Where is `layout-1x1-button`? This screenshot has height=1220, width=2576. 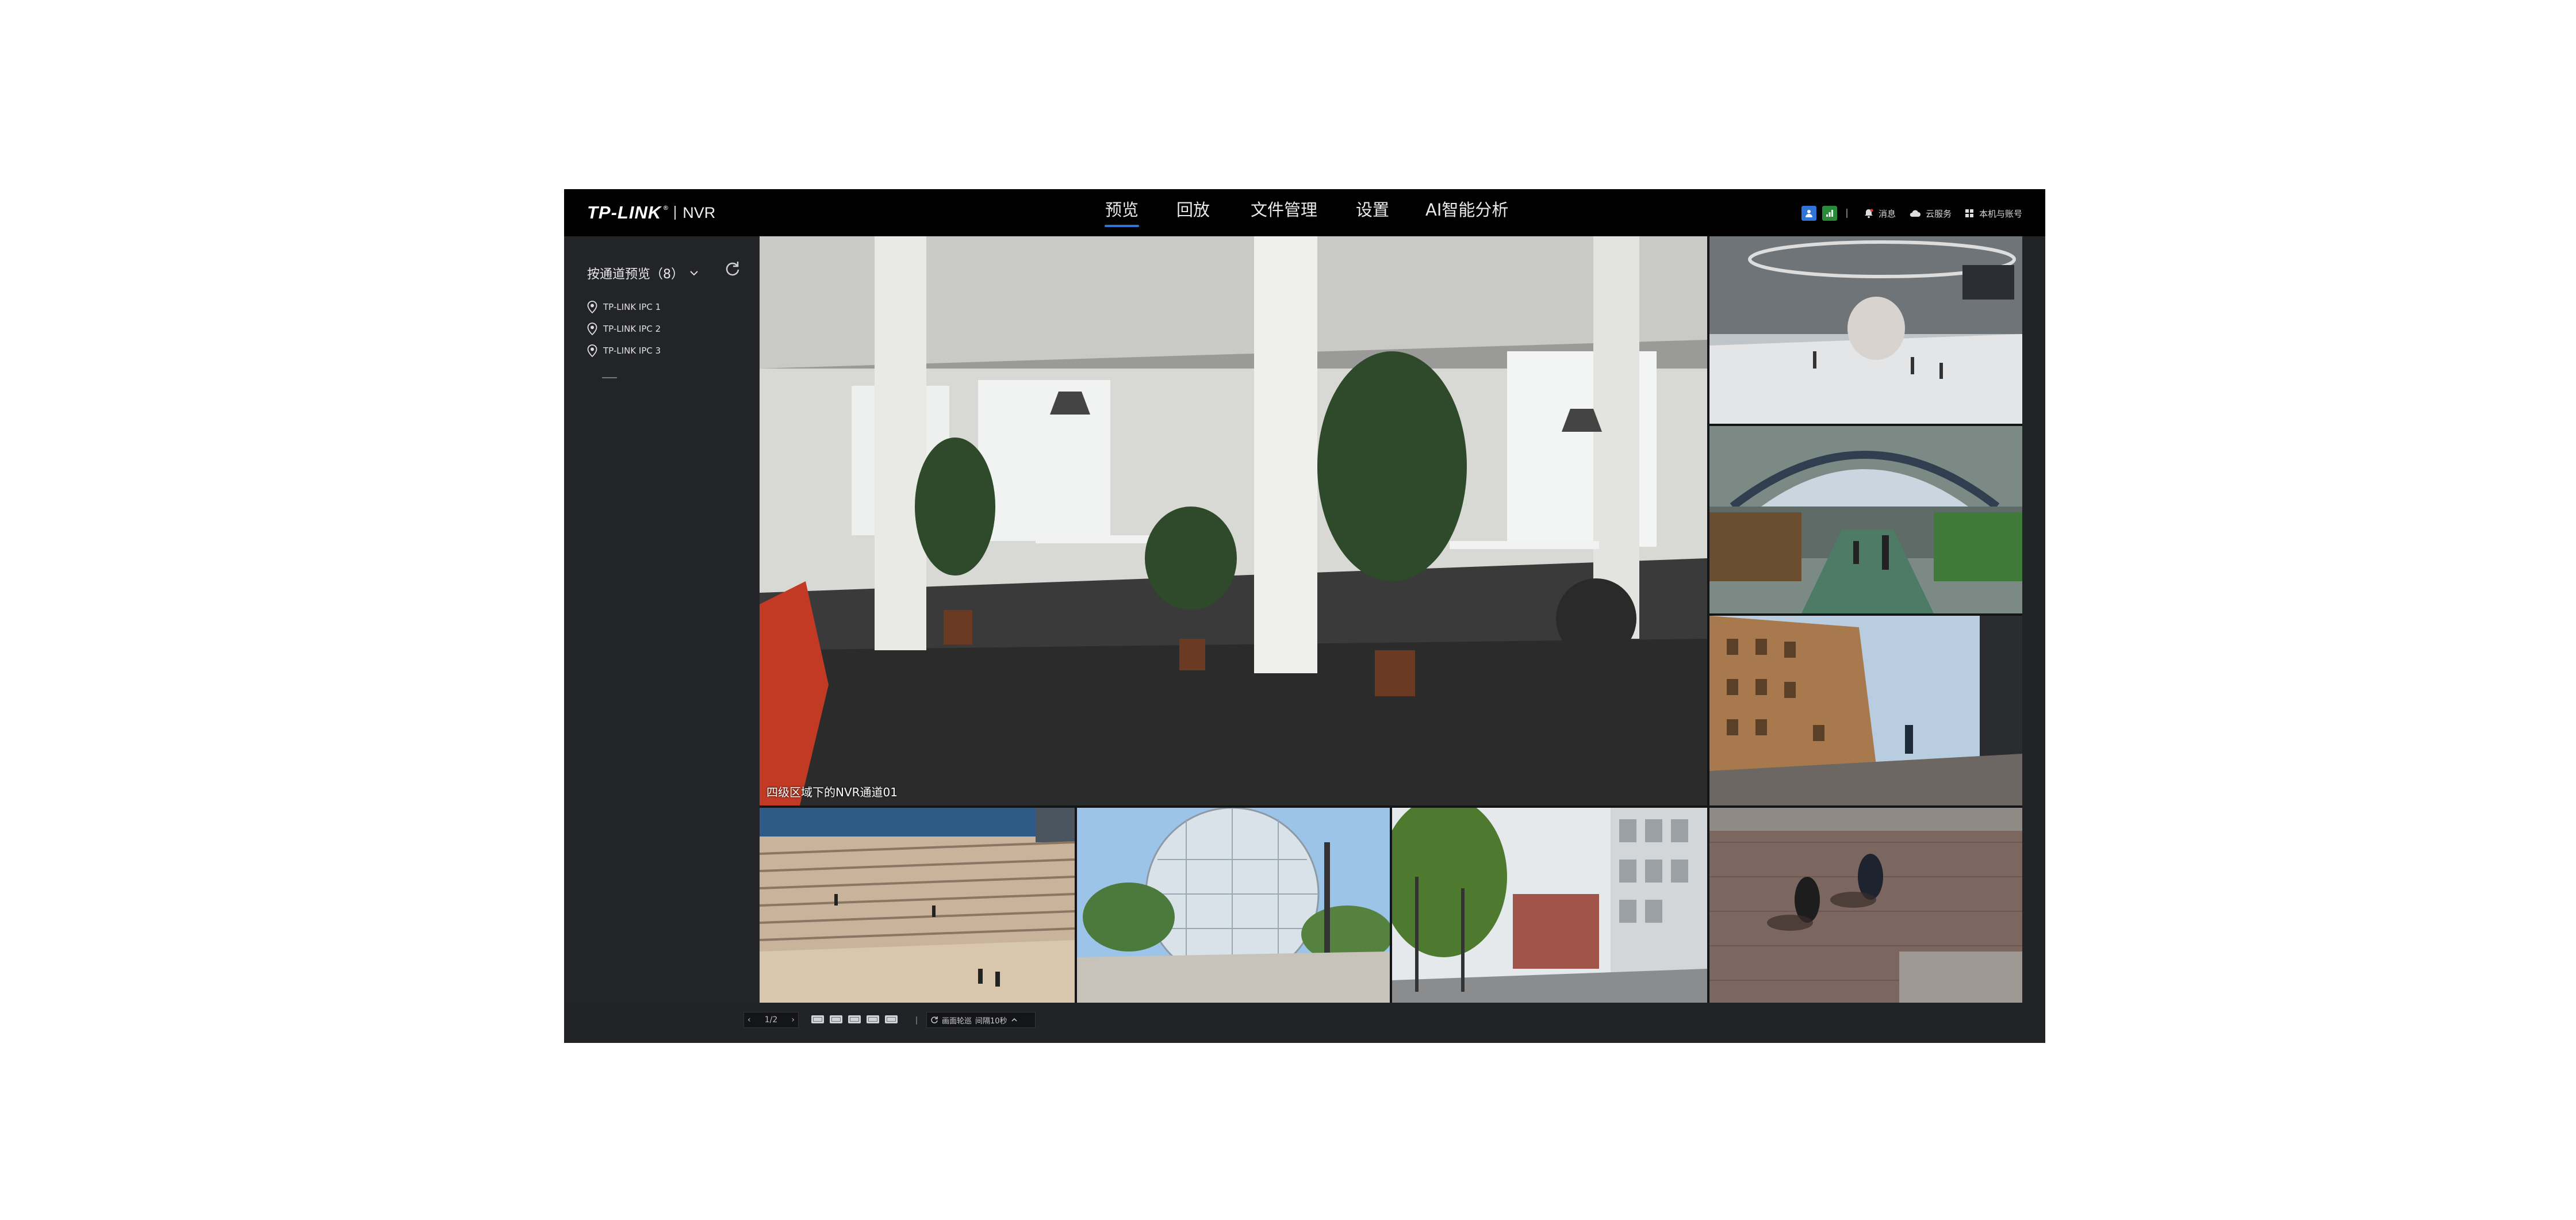
layout-1x1-button is located at coordinates (817, 1019).